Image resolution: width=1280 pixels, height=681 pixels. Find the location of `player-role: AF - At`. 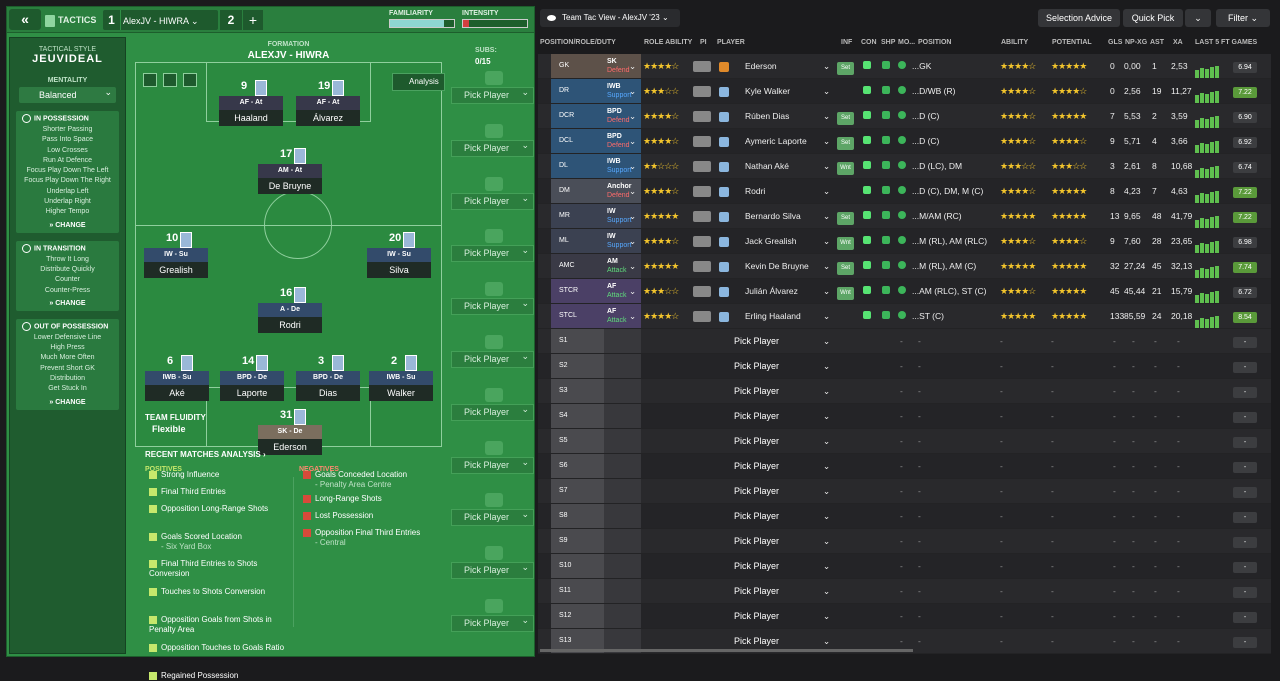

player-role: AF - At is located at coordinates (251, 103).